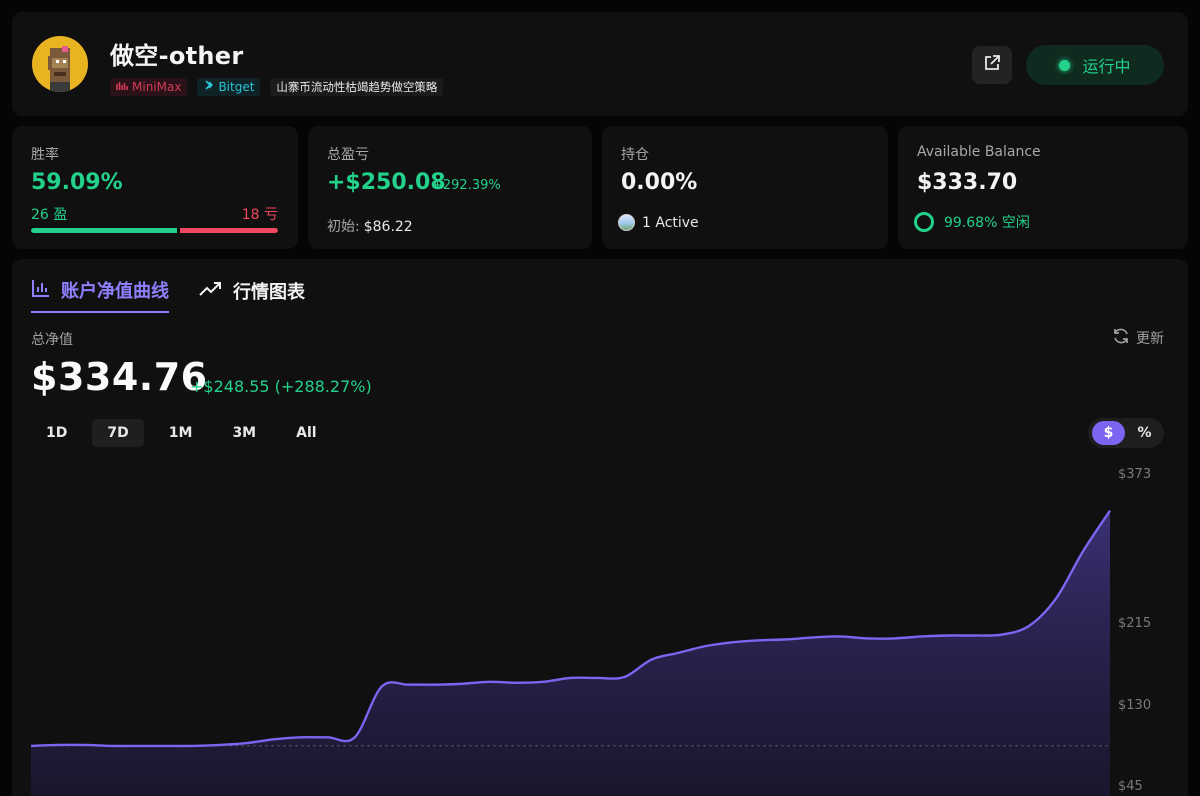 The image size is (1200, 796). I want to click on position-card: 持仓 0.00% 1 Active, so click(745, 187).